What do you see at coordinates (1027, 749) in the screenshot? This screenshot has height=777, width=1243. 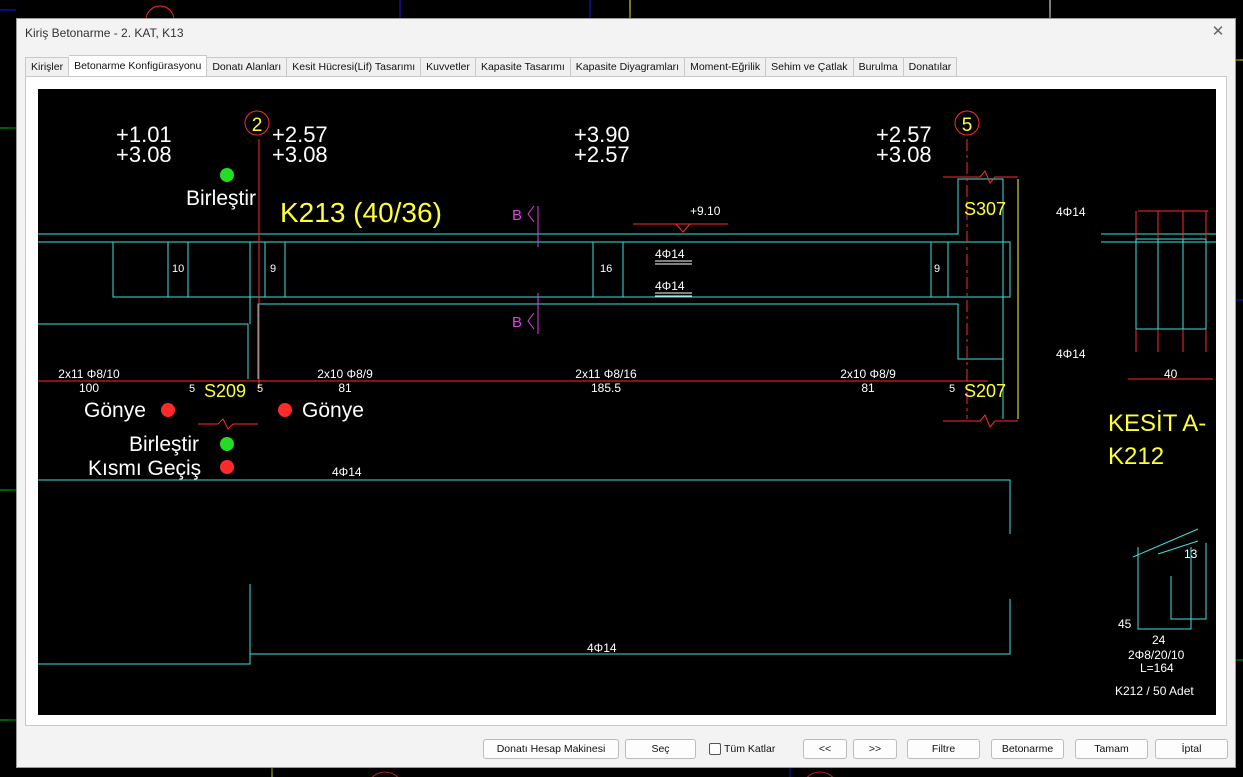 I see `concrete-button: Betonarme` at bounding box center [1027, 749].